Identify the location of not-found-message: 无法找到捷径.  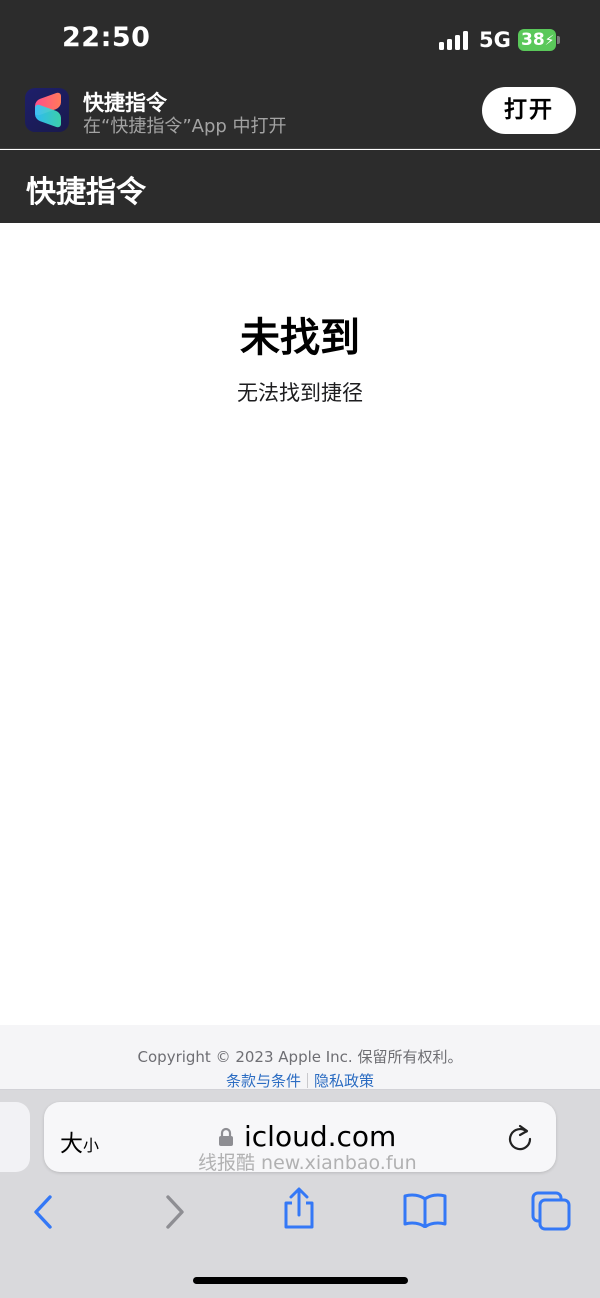
(300, 393).